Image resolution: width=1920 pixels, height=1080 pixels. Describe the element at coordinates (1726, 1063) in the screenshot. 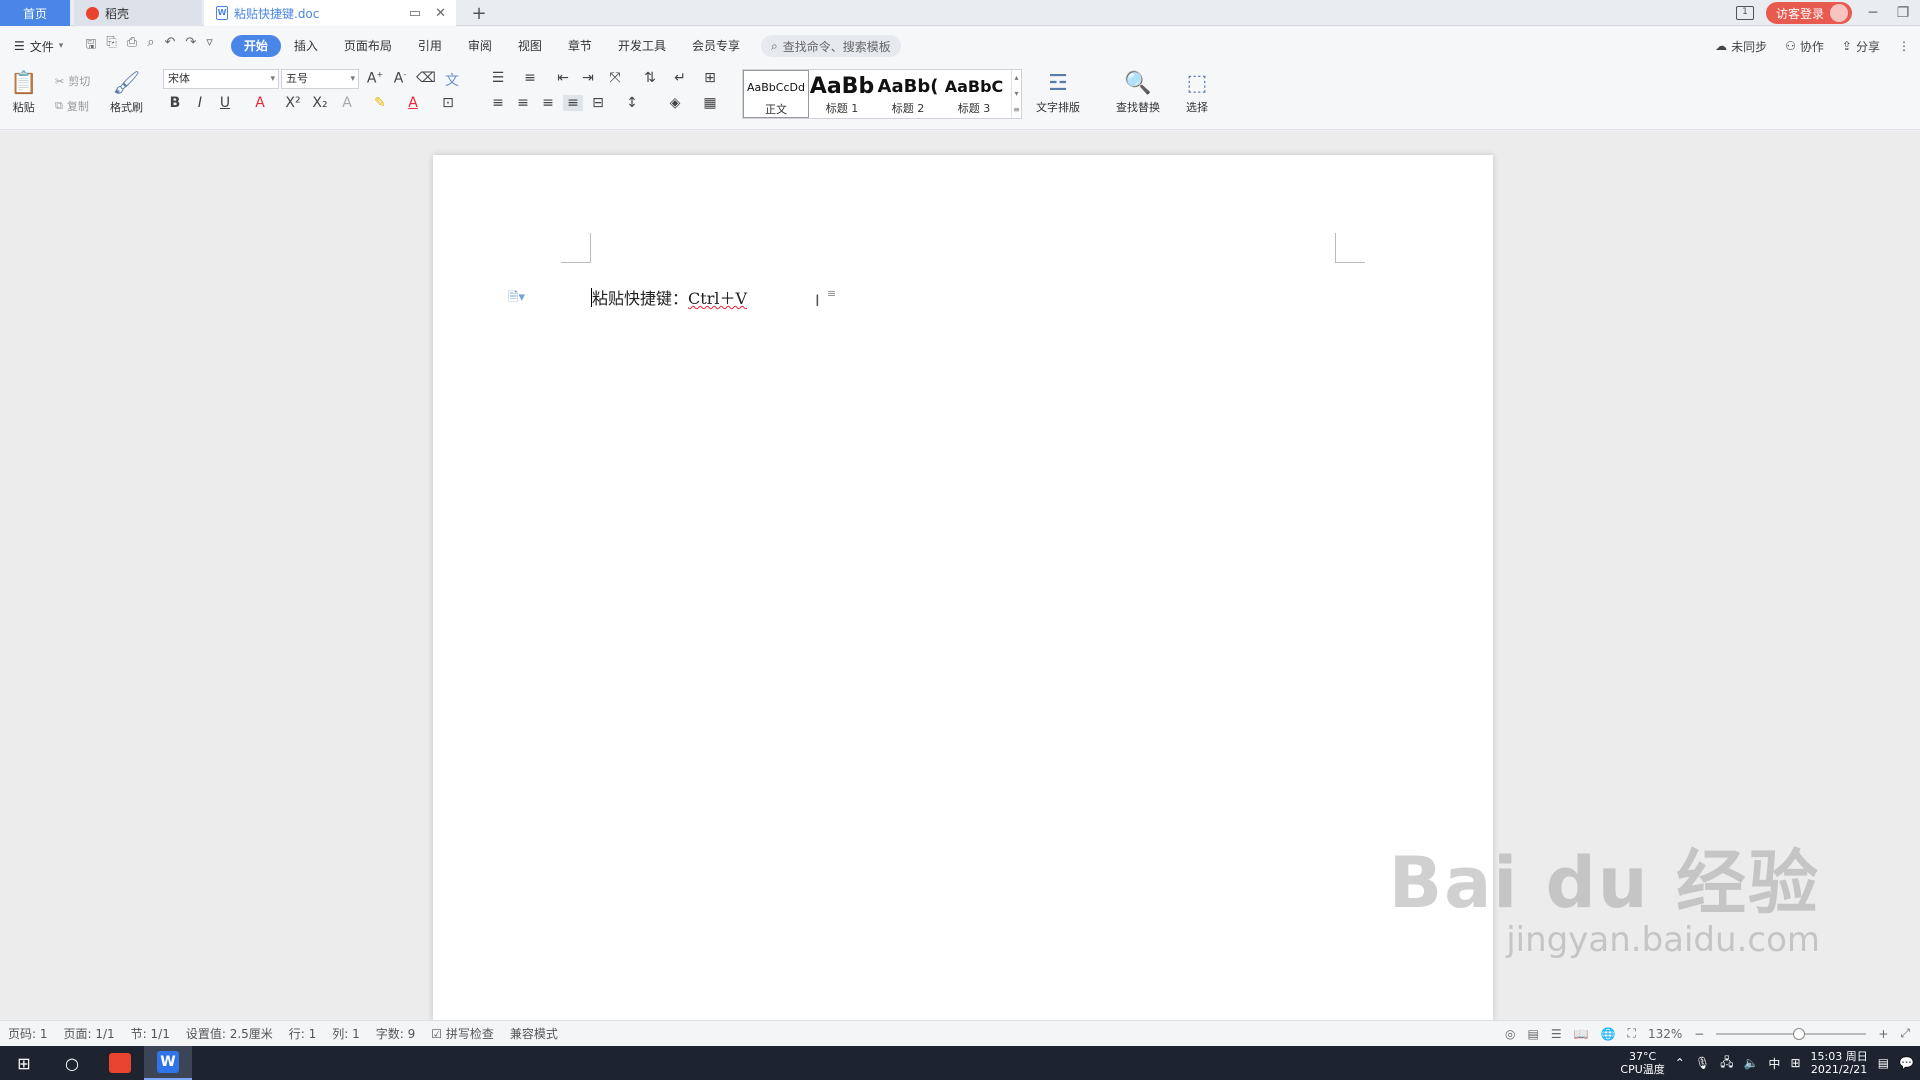

I see `network-icon: 🖧` at that location.